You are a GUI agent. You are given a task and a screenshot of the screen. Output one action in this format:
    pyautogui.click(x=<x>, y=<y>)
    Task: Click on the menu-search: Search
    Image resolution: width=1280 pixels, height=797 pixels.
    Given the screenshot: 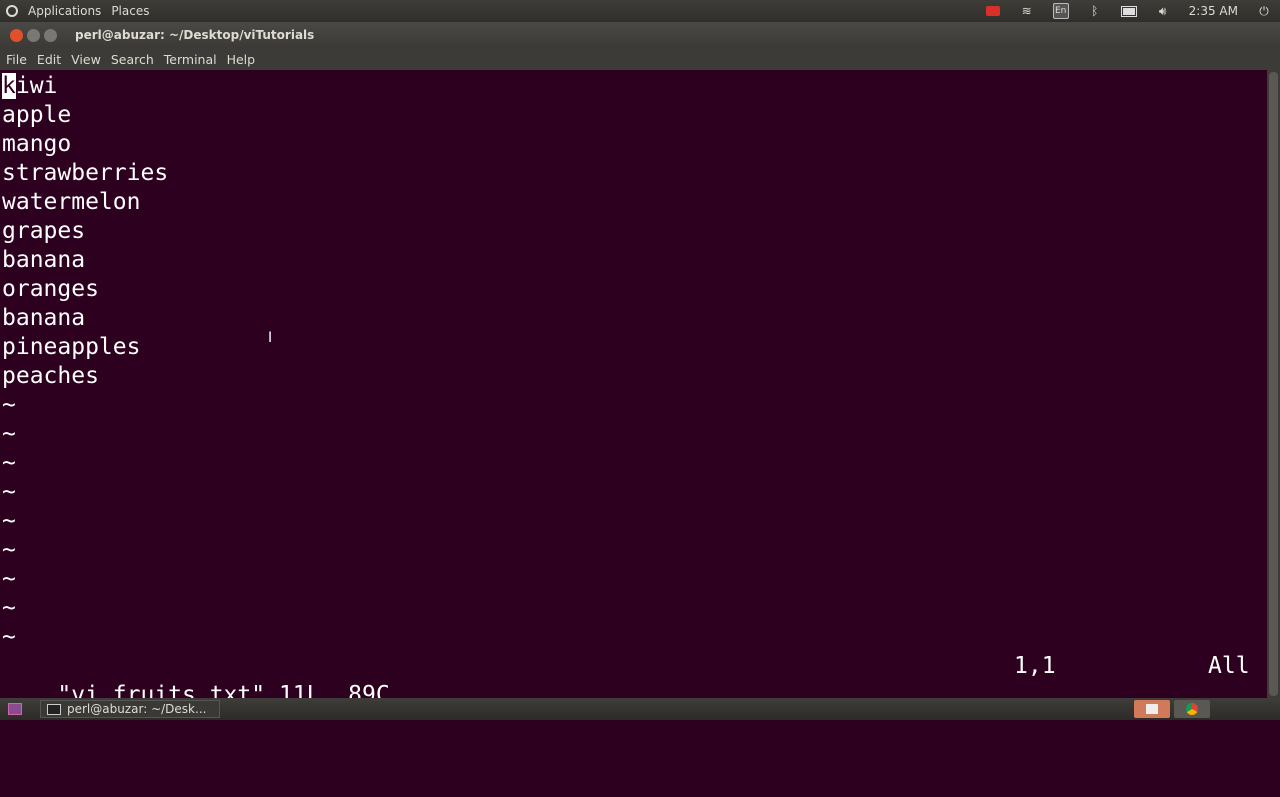 What is the action you would take?
    pyautogui.click(x=132, y=59)
    